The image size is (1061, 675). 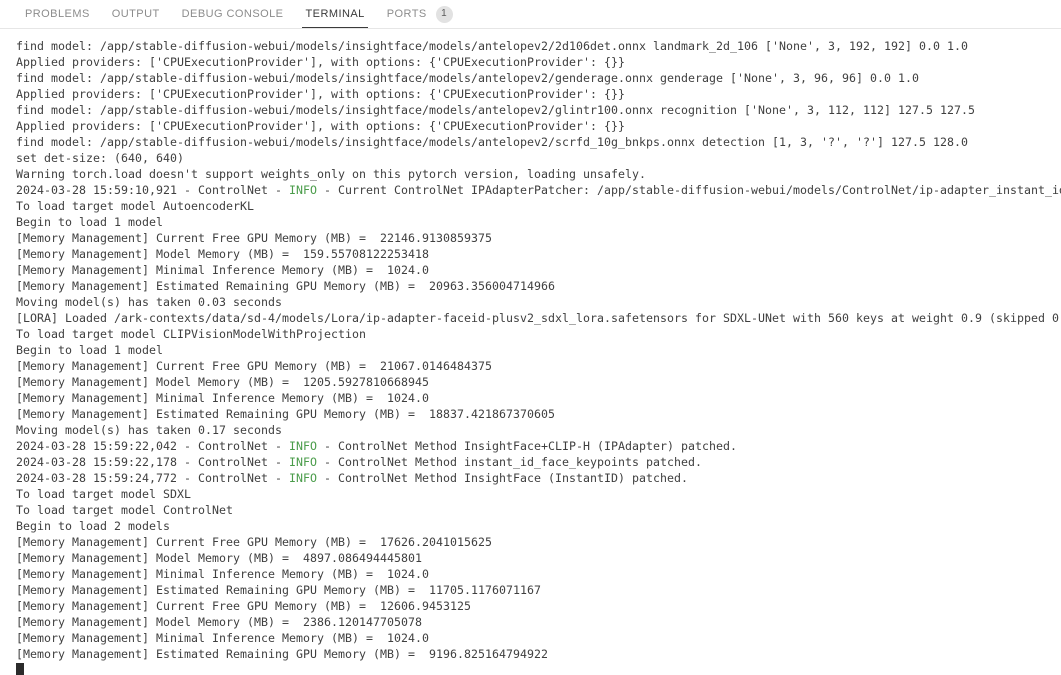 I want to click on terminal-text: To load target model ControlNet, so click(x=125, y=510).